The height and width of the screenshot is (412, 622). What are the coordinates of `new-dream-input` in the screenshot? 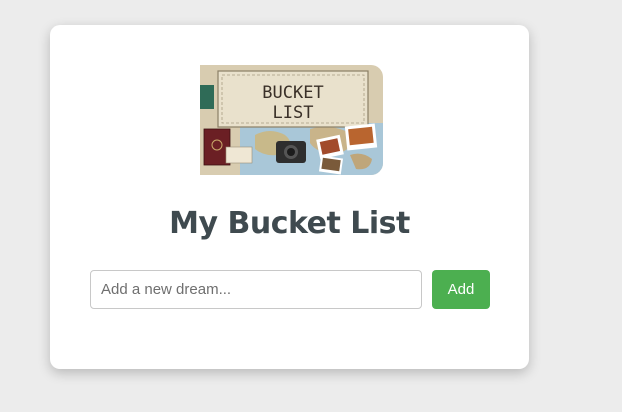 It's located at (256, 289).